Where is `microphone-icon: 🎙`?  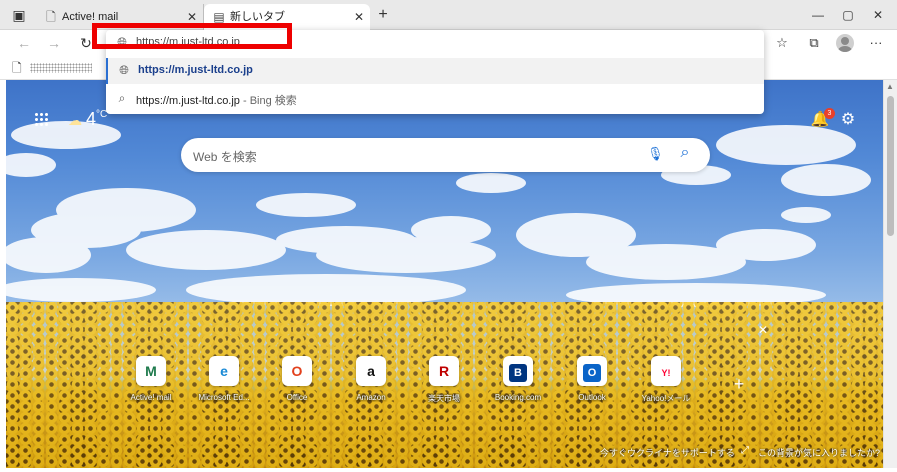 microphone-icon: 🎙 is located at coordinates (655, 155).